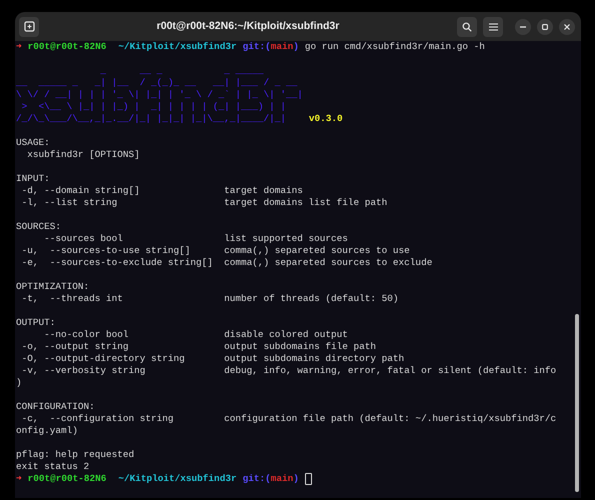  What do you see at coordinates (36, 323) in the screenshot?
I see `output-line: OUTPUT:` at bounding box center [36, 323].